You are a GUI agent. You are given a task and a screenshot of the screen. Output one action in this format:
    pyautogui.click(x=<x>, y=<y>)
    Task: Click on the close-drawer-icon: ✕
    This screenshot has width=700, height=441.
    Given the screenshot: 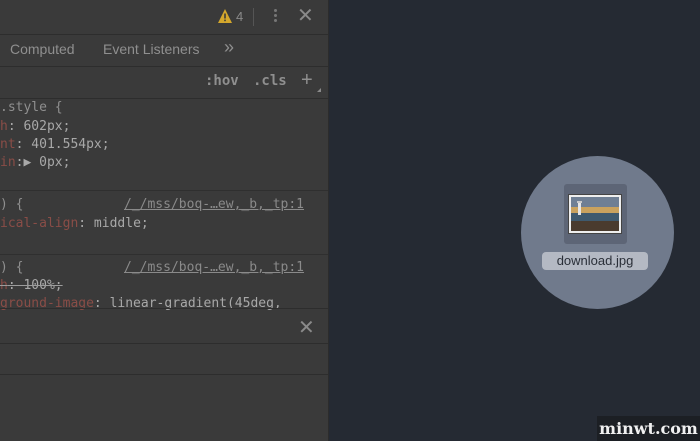 What is the action you would take?
    pyautogui.click(x=306, y=327)
    